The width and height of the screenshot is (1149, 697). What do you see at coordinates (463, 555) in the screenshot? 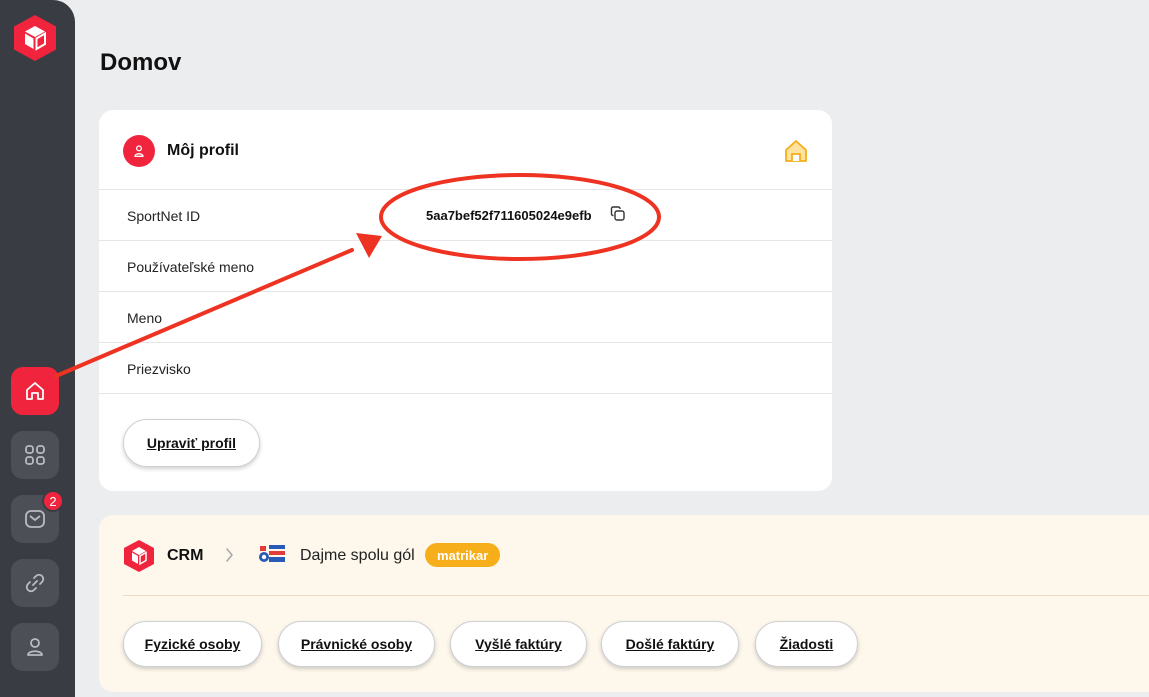
I see `role-badge: matrikar` at bounding box center [463, 555].